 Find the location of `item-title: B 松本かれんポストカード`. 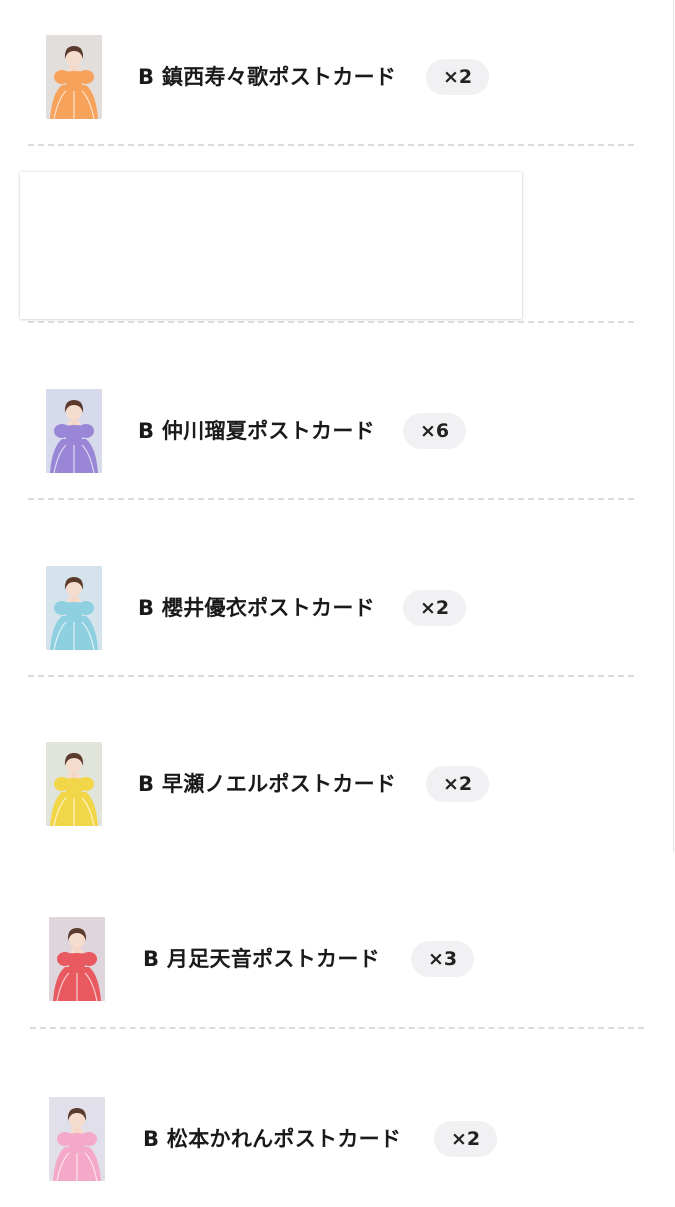

item-title: B 松本かれんポストカード is located at coordinates (272, 1139).